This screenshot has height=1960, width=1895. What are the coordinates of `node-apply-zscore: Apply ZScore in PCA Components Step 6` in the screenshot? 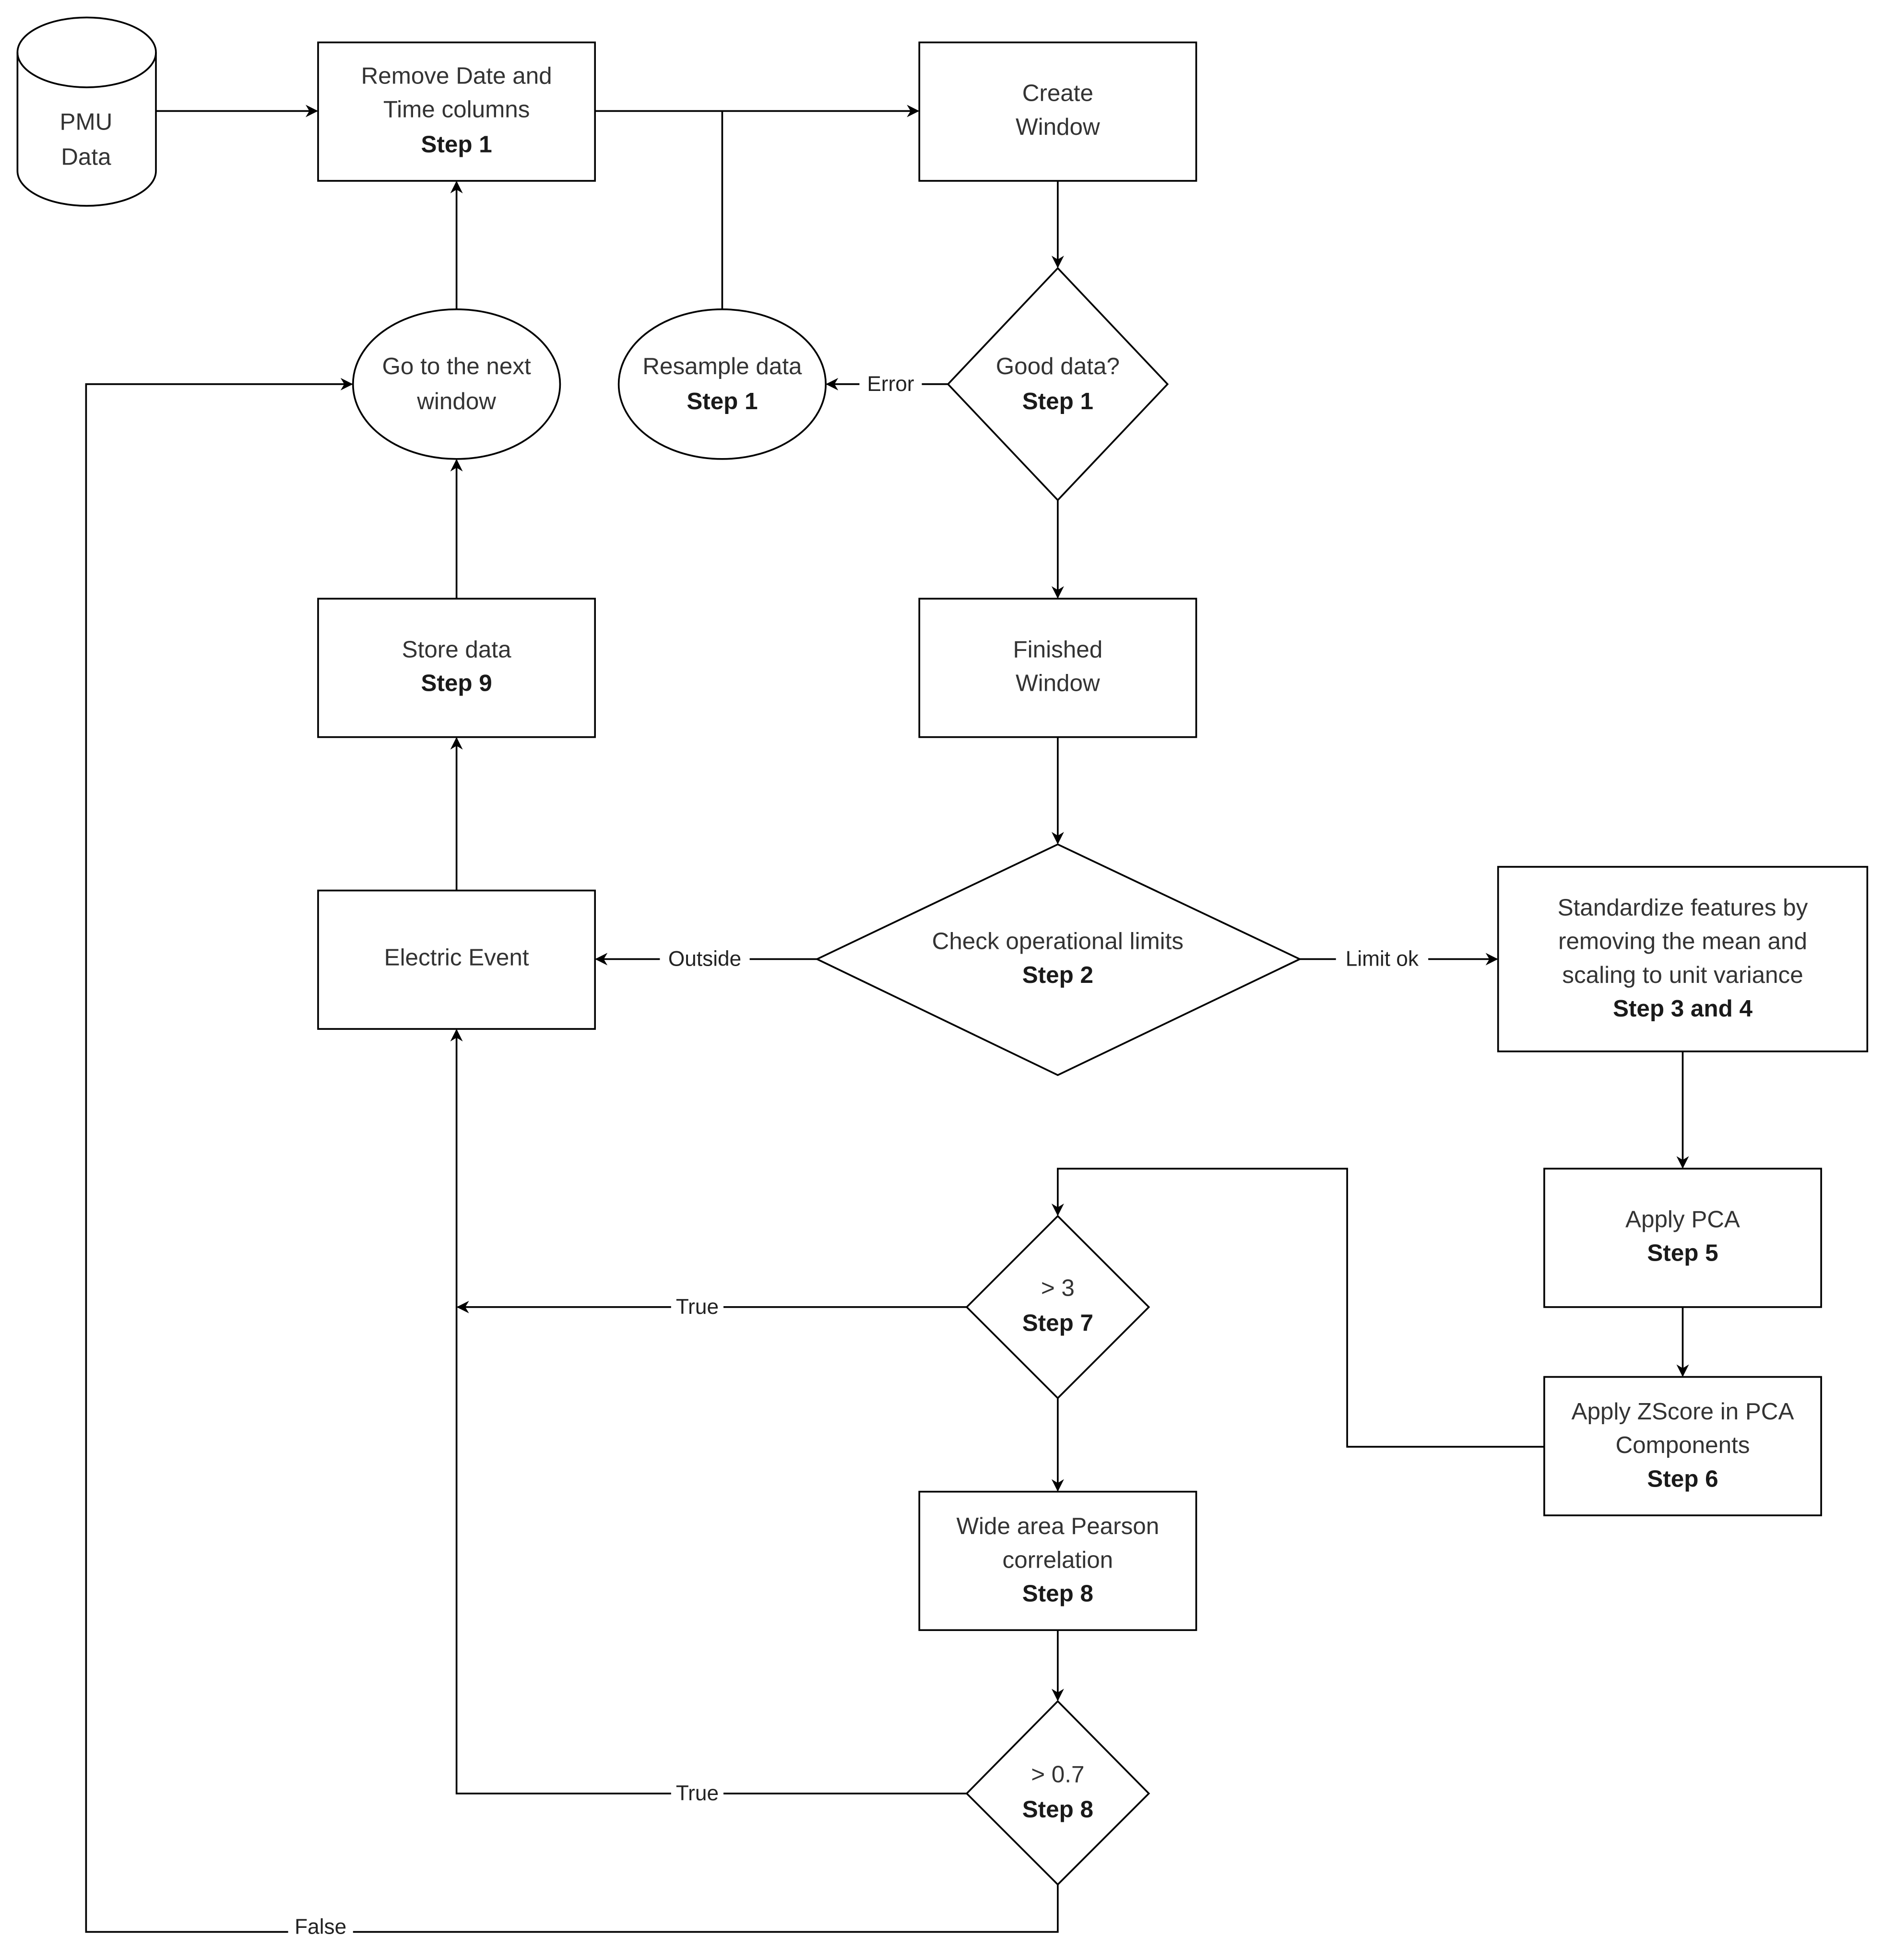 It's located at (1682, 1446).